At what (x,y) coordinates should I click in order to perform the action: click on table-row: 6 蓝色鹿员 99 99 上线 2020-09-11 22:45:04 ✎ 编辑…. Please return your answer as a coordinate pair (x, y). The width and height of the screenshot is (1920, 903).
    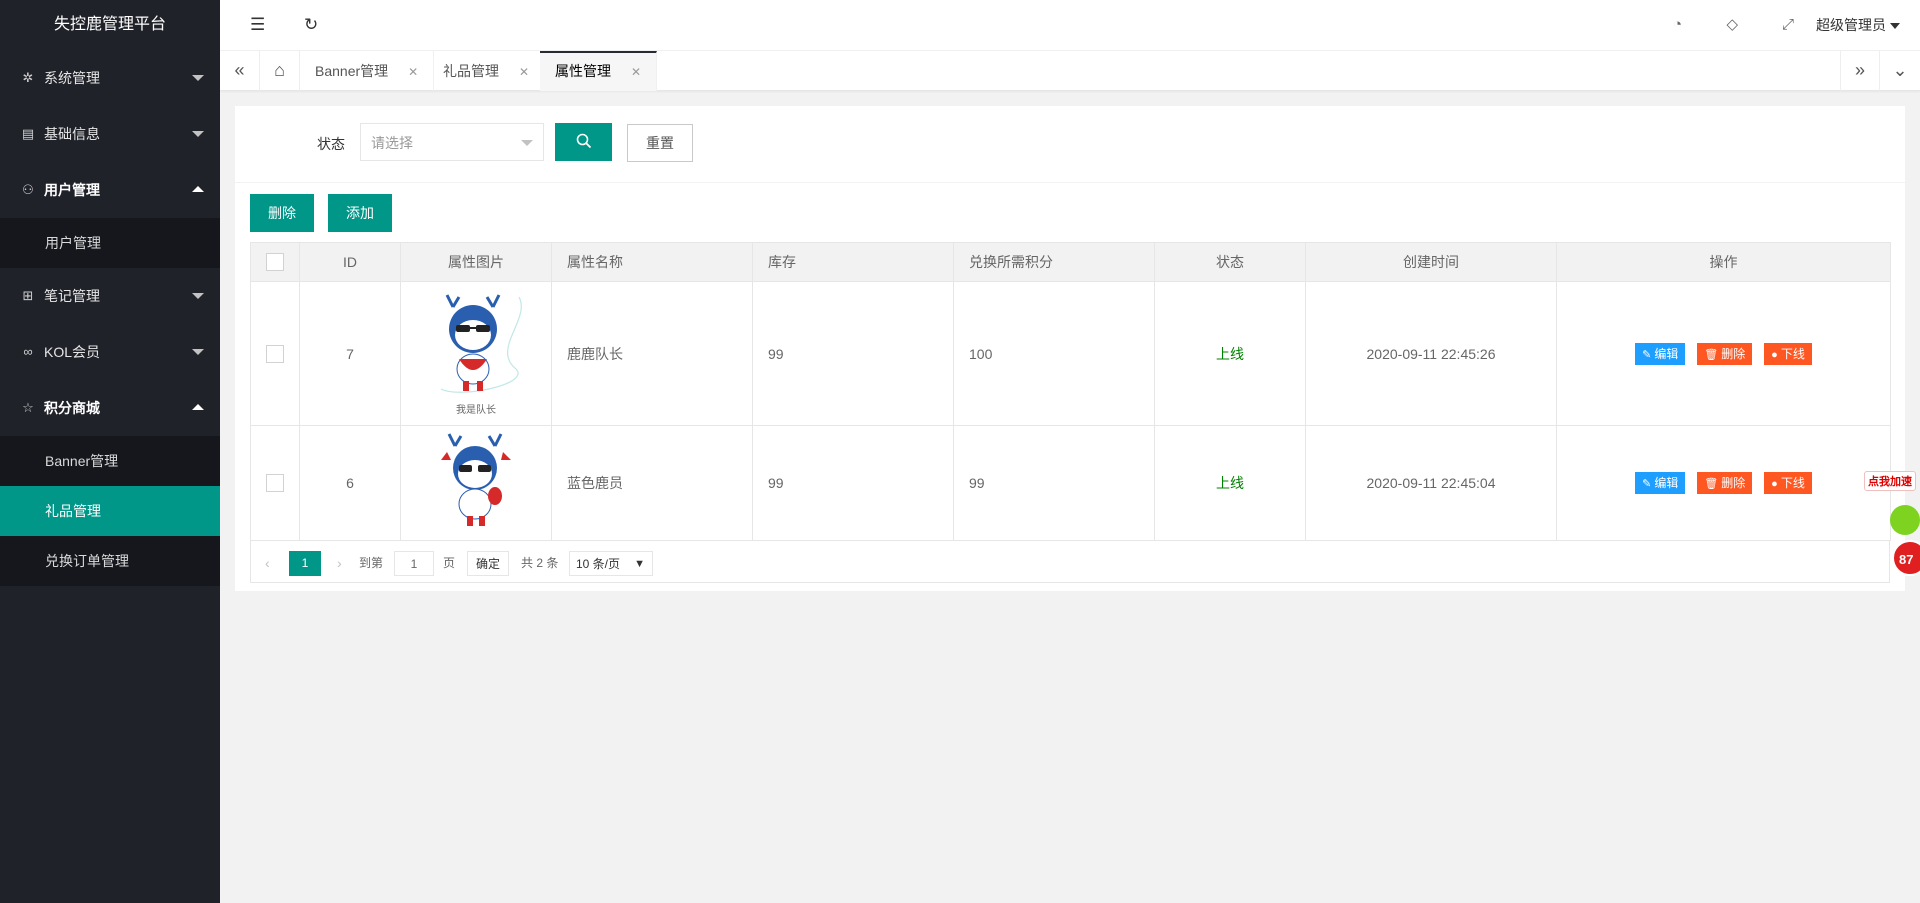
    Looking at the image, I should click on (1070, 483).